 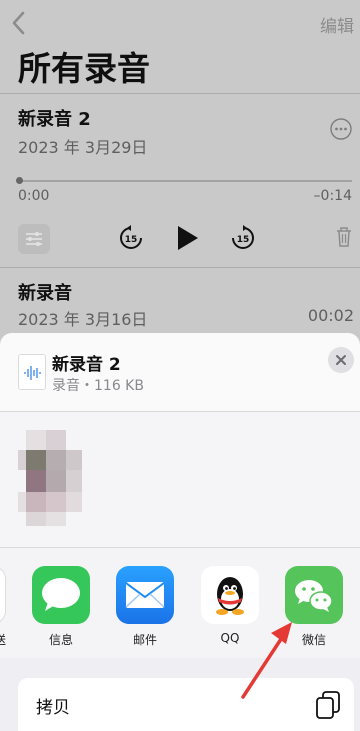 I want to click on app-label: 微信, so click(x=313, y=640).